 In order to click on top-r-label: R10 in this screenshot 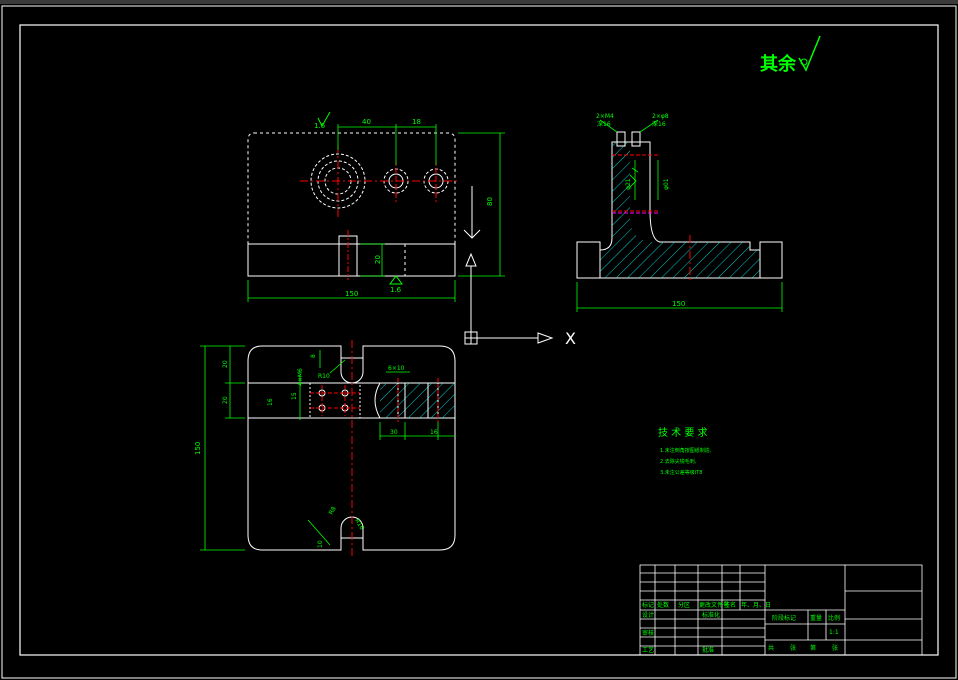, I will do `click(324, 376)`.